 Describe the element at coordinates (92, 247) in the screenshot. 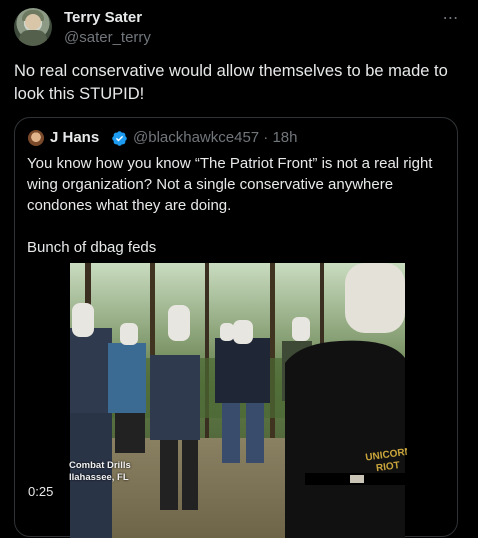

I see `quoted-text-line: Bunch of dbag feds` at that location.